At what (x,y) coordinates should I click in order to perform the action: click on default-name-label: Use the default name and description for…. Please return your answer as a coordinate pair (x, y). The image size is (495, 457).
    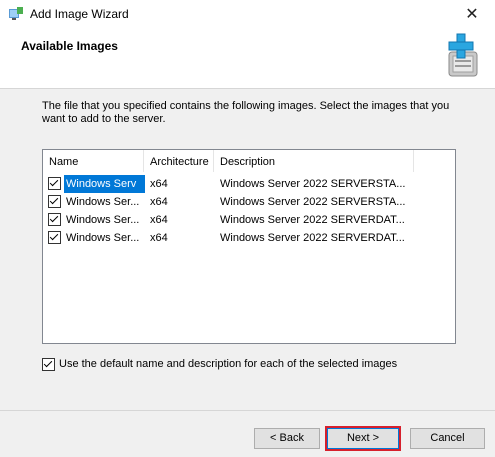
    Looking at the image, I should click on (228, 364).